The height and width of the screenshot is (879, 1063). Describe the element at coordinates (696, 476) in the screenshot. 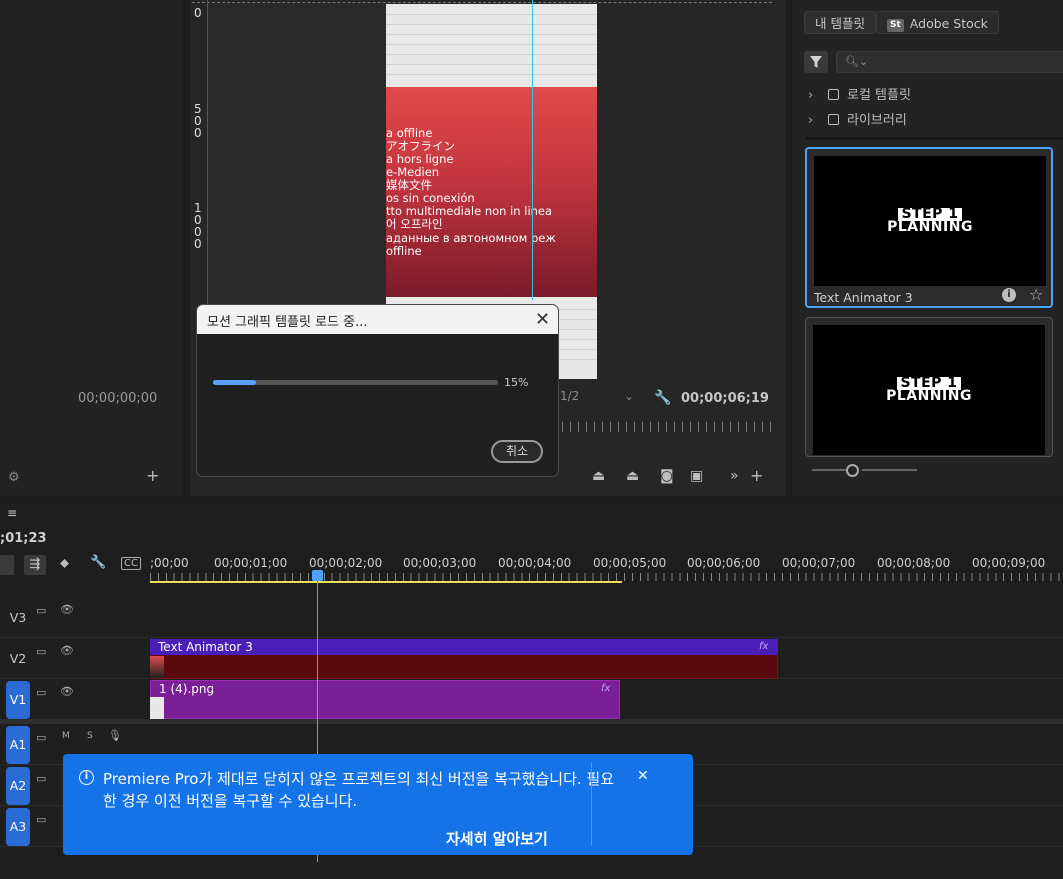

I see `compare-icon: ▣` at that location.